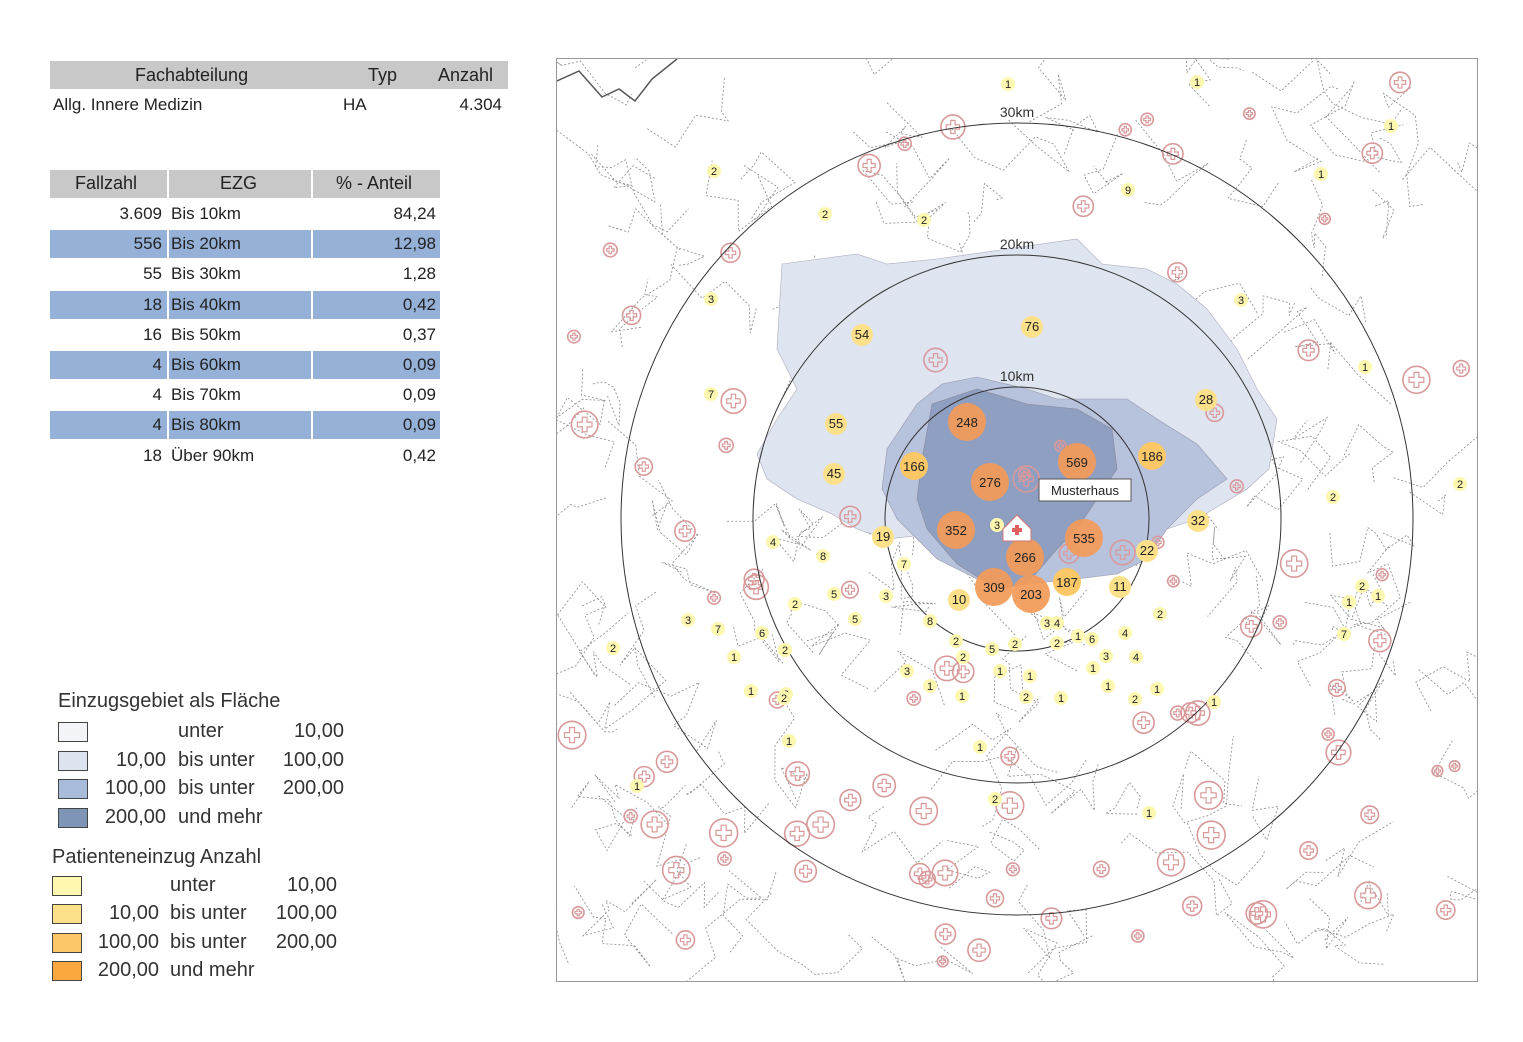 The image size is (1523, 1042). Describe the element at coordinates (152, 334) in the screenshot. I see `ezg-count: 16` at that location.